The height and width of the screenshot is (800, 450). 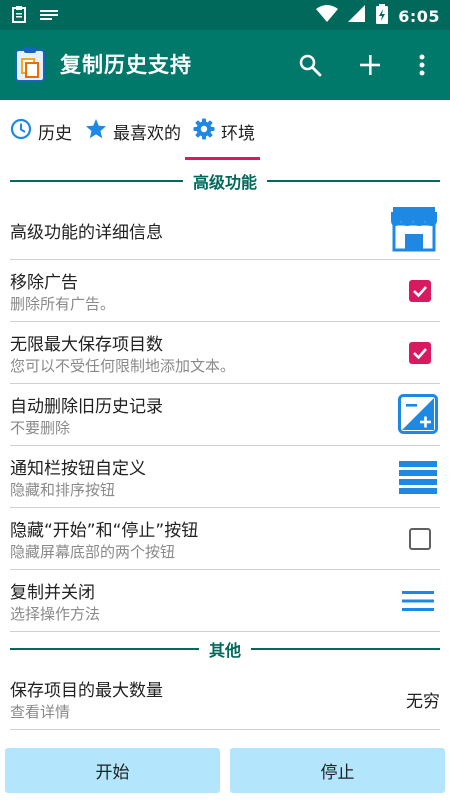 I want to click on tab-bar: 历史 最喜欢的 环境, so click(x=225, y=130).